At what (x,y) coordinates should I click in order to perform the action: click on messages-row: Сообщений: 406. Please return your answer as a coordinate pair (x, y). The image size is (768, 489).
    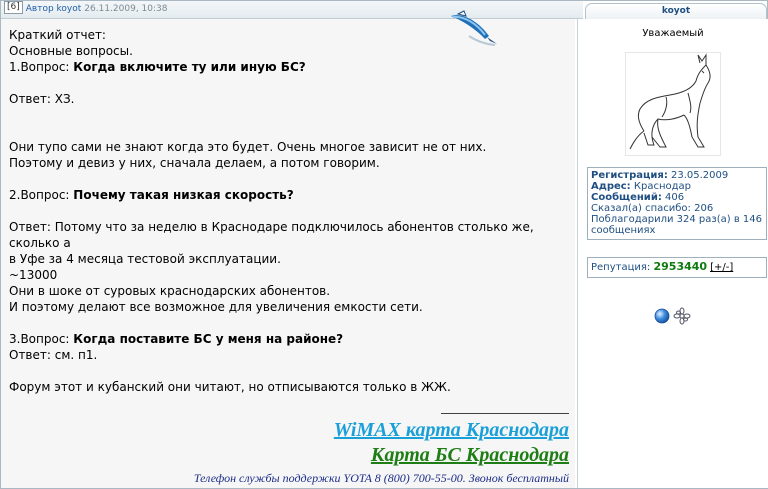
    Looking at the image, I should click on (638, 197).